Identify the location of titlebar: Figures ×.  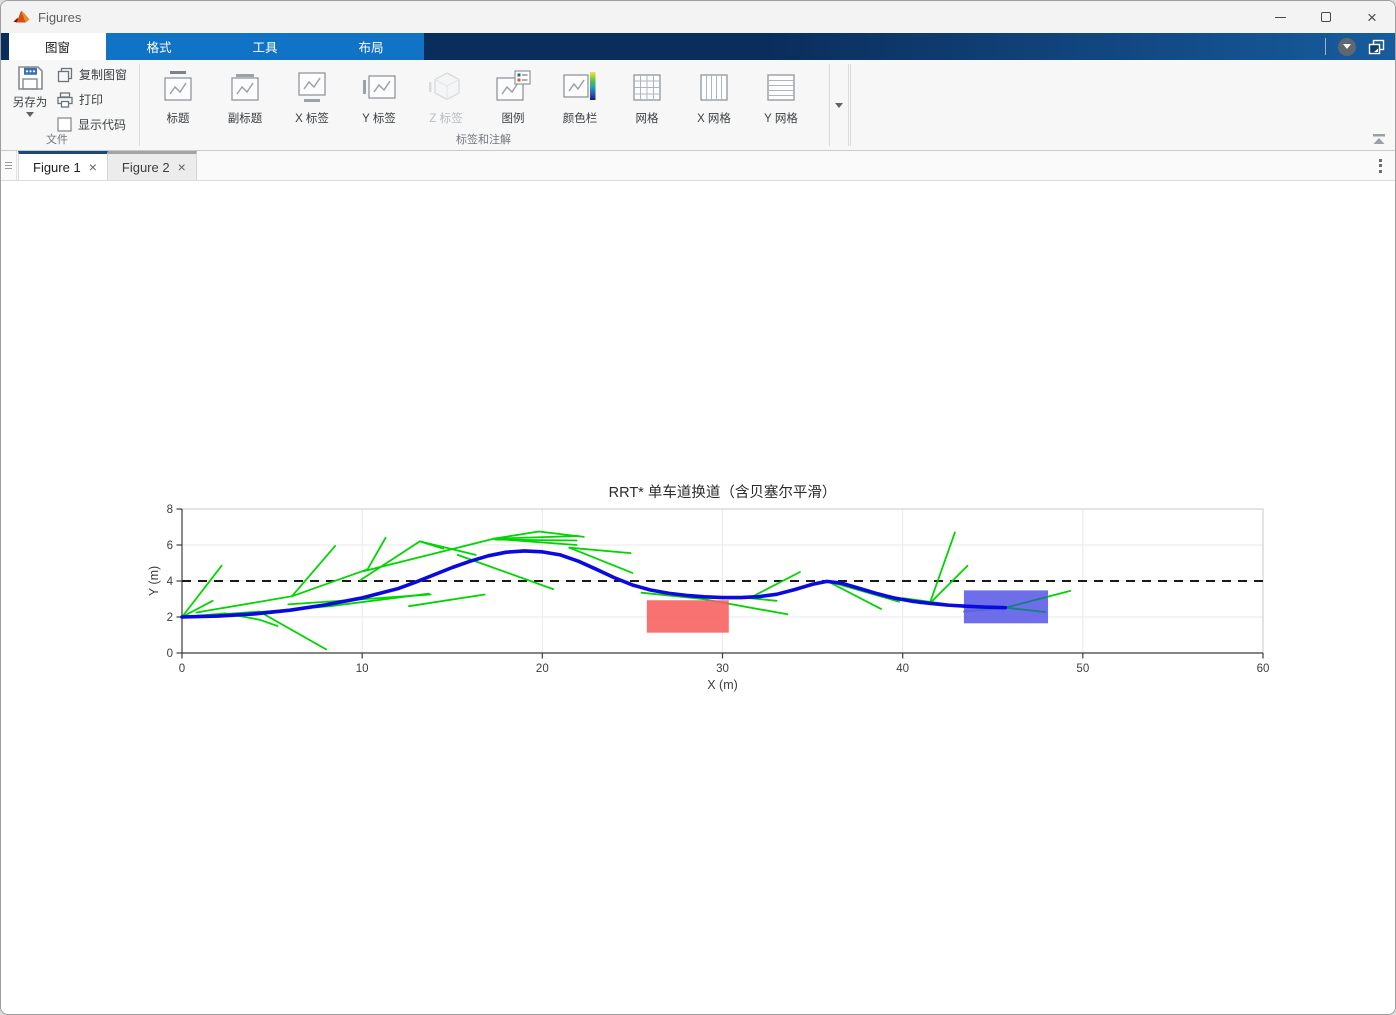
(698, 17).